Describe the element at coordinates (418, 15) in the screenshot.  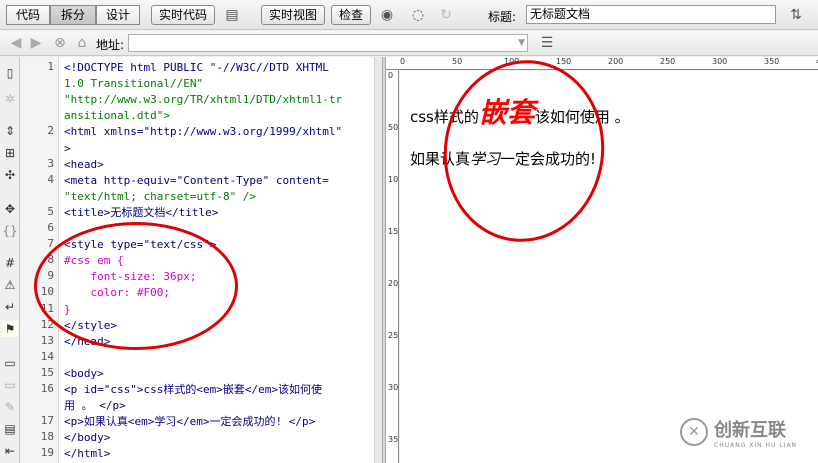
I see `refresh-options-icon: ◌` at that location.